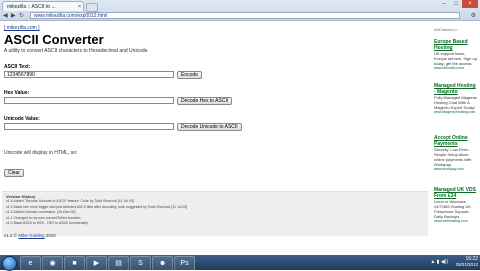  Describe the element at coordinates (11, 235) in the screenshot. I see `footer-prefix: v1.2 ©` at that location.